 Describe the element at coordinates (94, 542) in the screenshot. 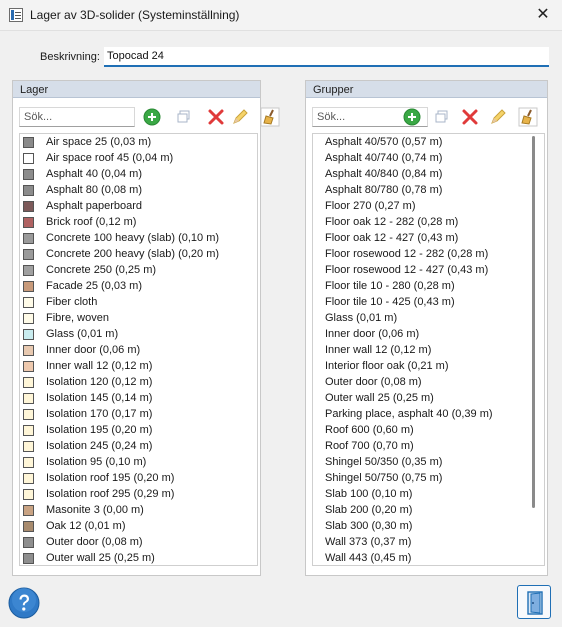

I see `layer-item-label: Outer door (0,08 m)` at that location.